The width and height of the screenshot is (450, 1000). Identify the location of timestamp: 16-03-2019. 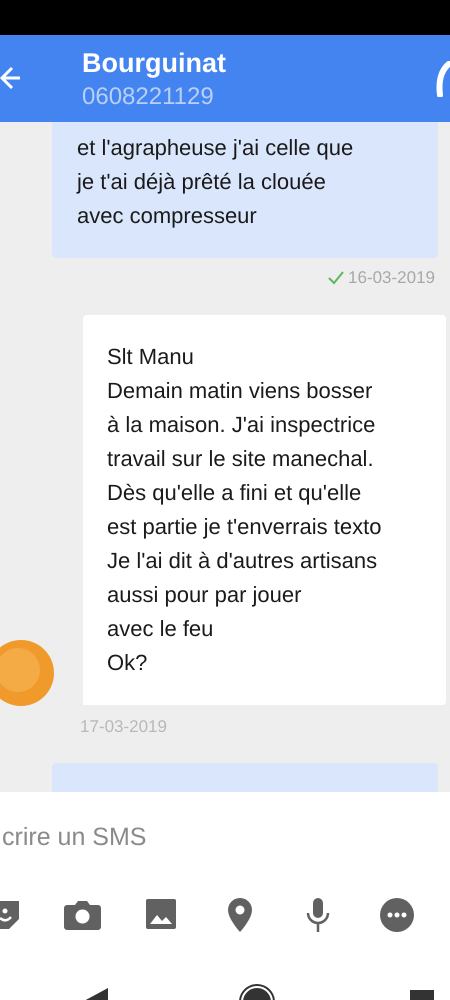
(391, 278).